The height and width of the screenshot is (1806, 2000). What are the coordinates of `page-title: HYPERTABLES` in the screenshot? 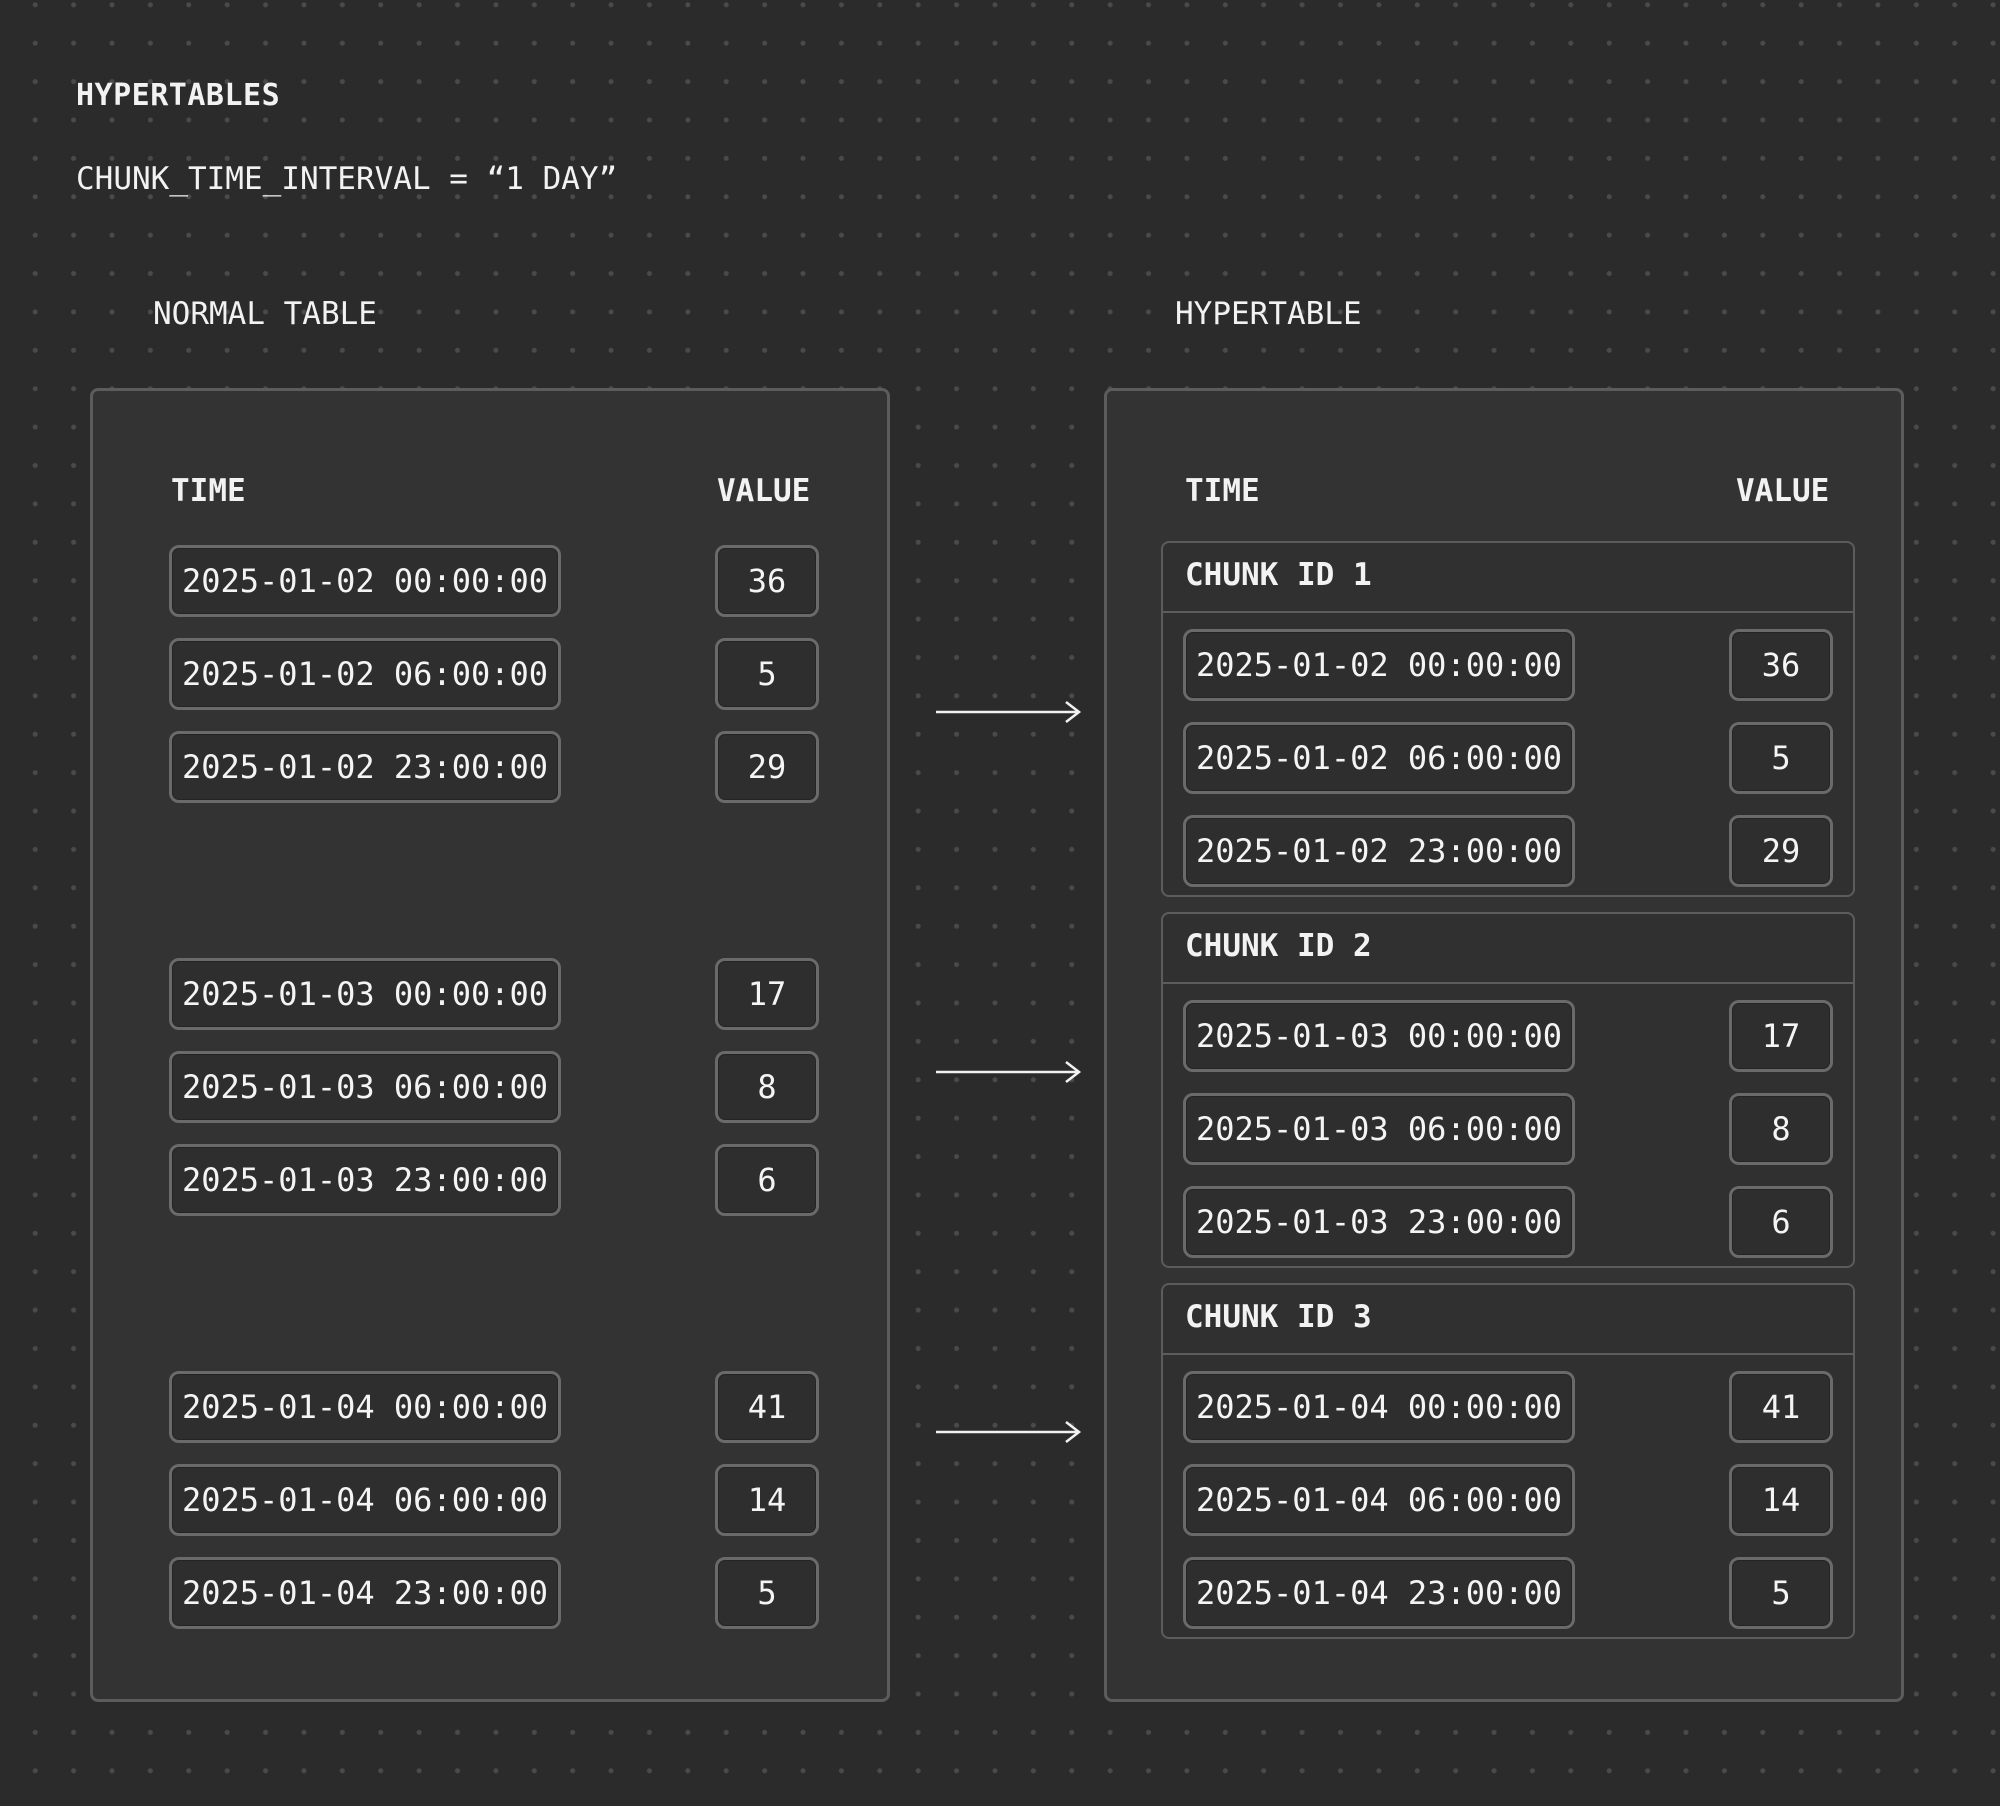 It's located at (178, 95).